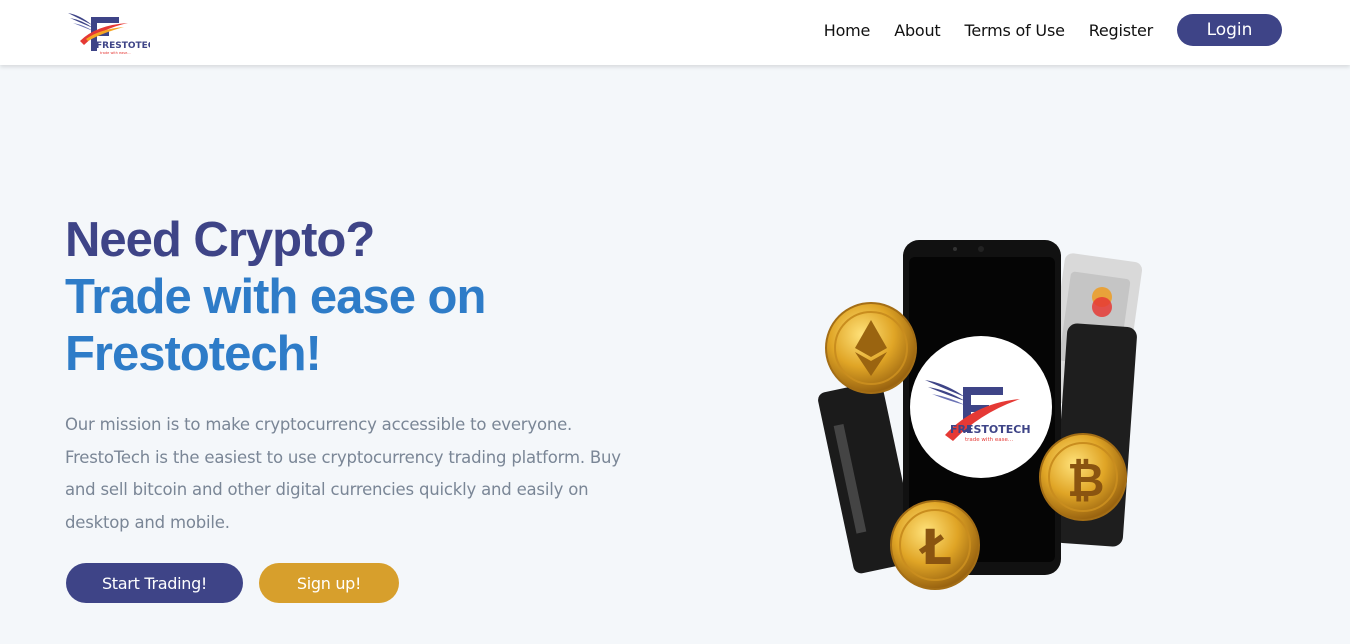  I want to click on login-button: Login, so click(1229, 30).